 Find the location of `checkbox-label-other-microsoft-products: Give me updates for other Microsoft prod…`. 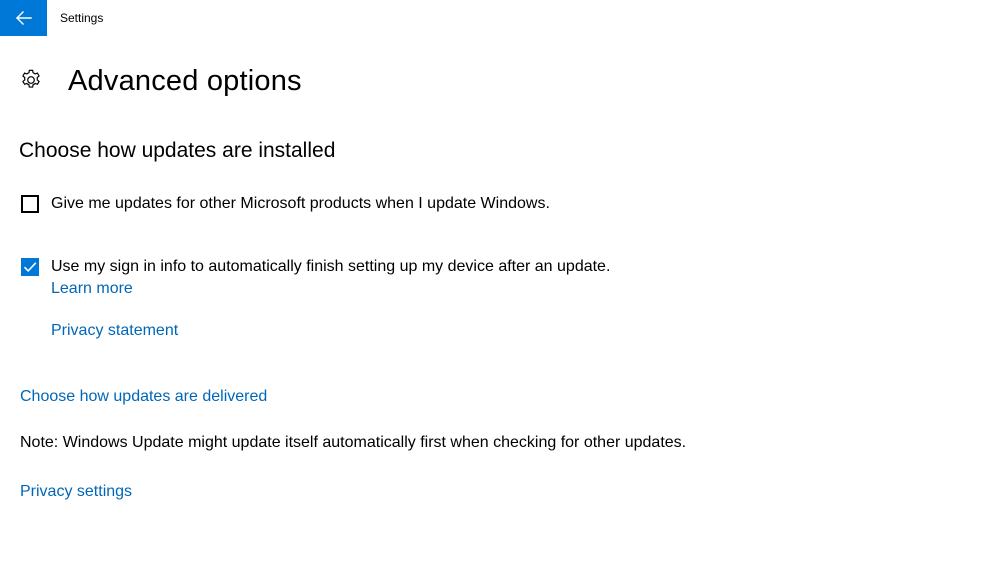

checkbox-label-other-microsoft-products: Give me updates for other Microsoft prod… is located at coordinates (300, 204).